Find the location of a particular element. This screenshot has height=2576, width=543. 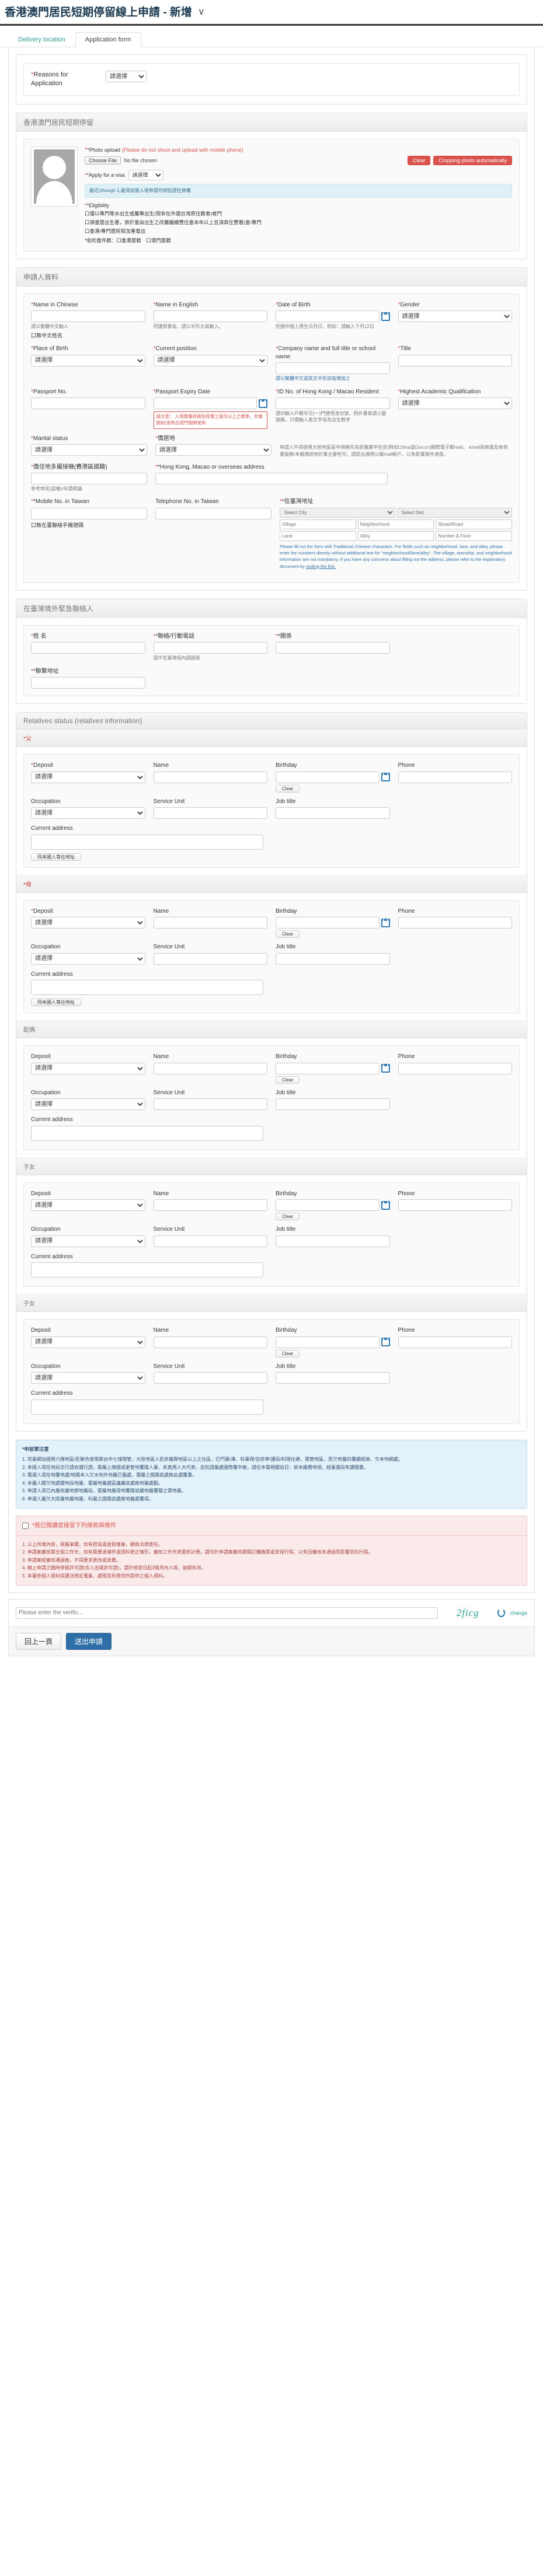

tab-application-form: Application form is located at coordinates (108, 39).